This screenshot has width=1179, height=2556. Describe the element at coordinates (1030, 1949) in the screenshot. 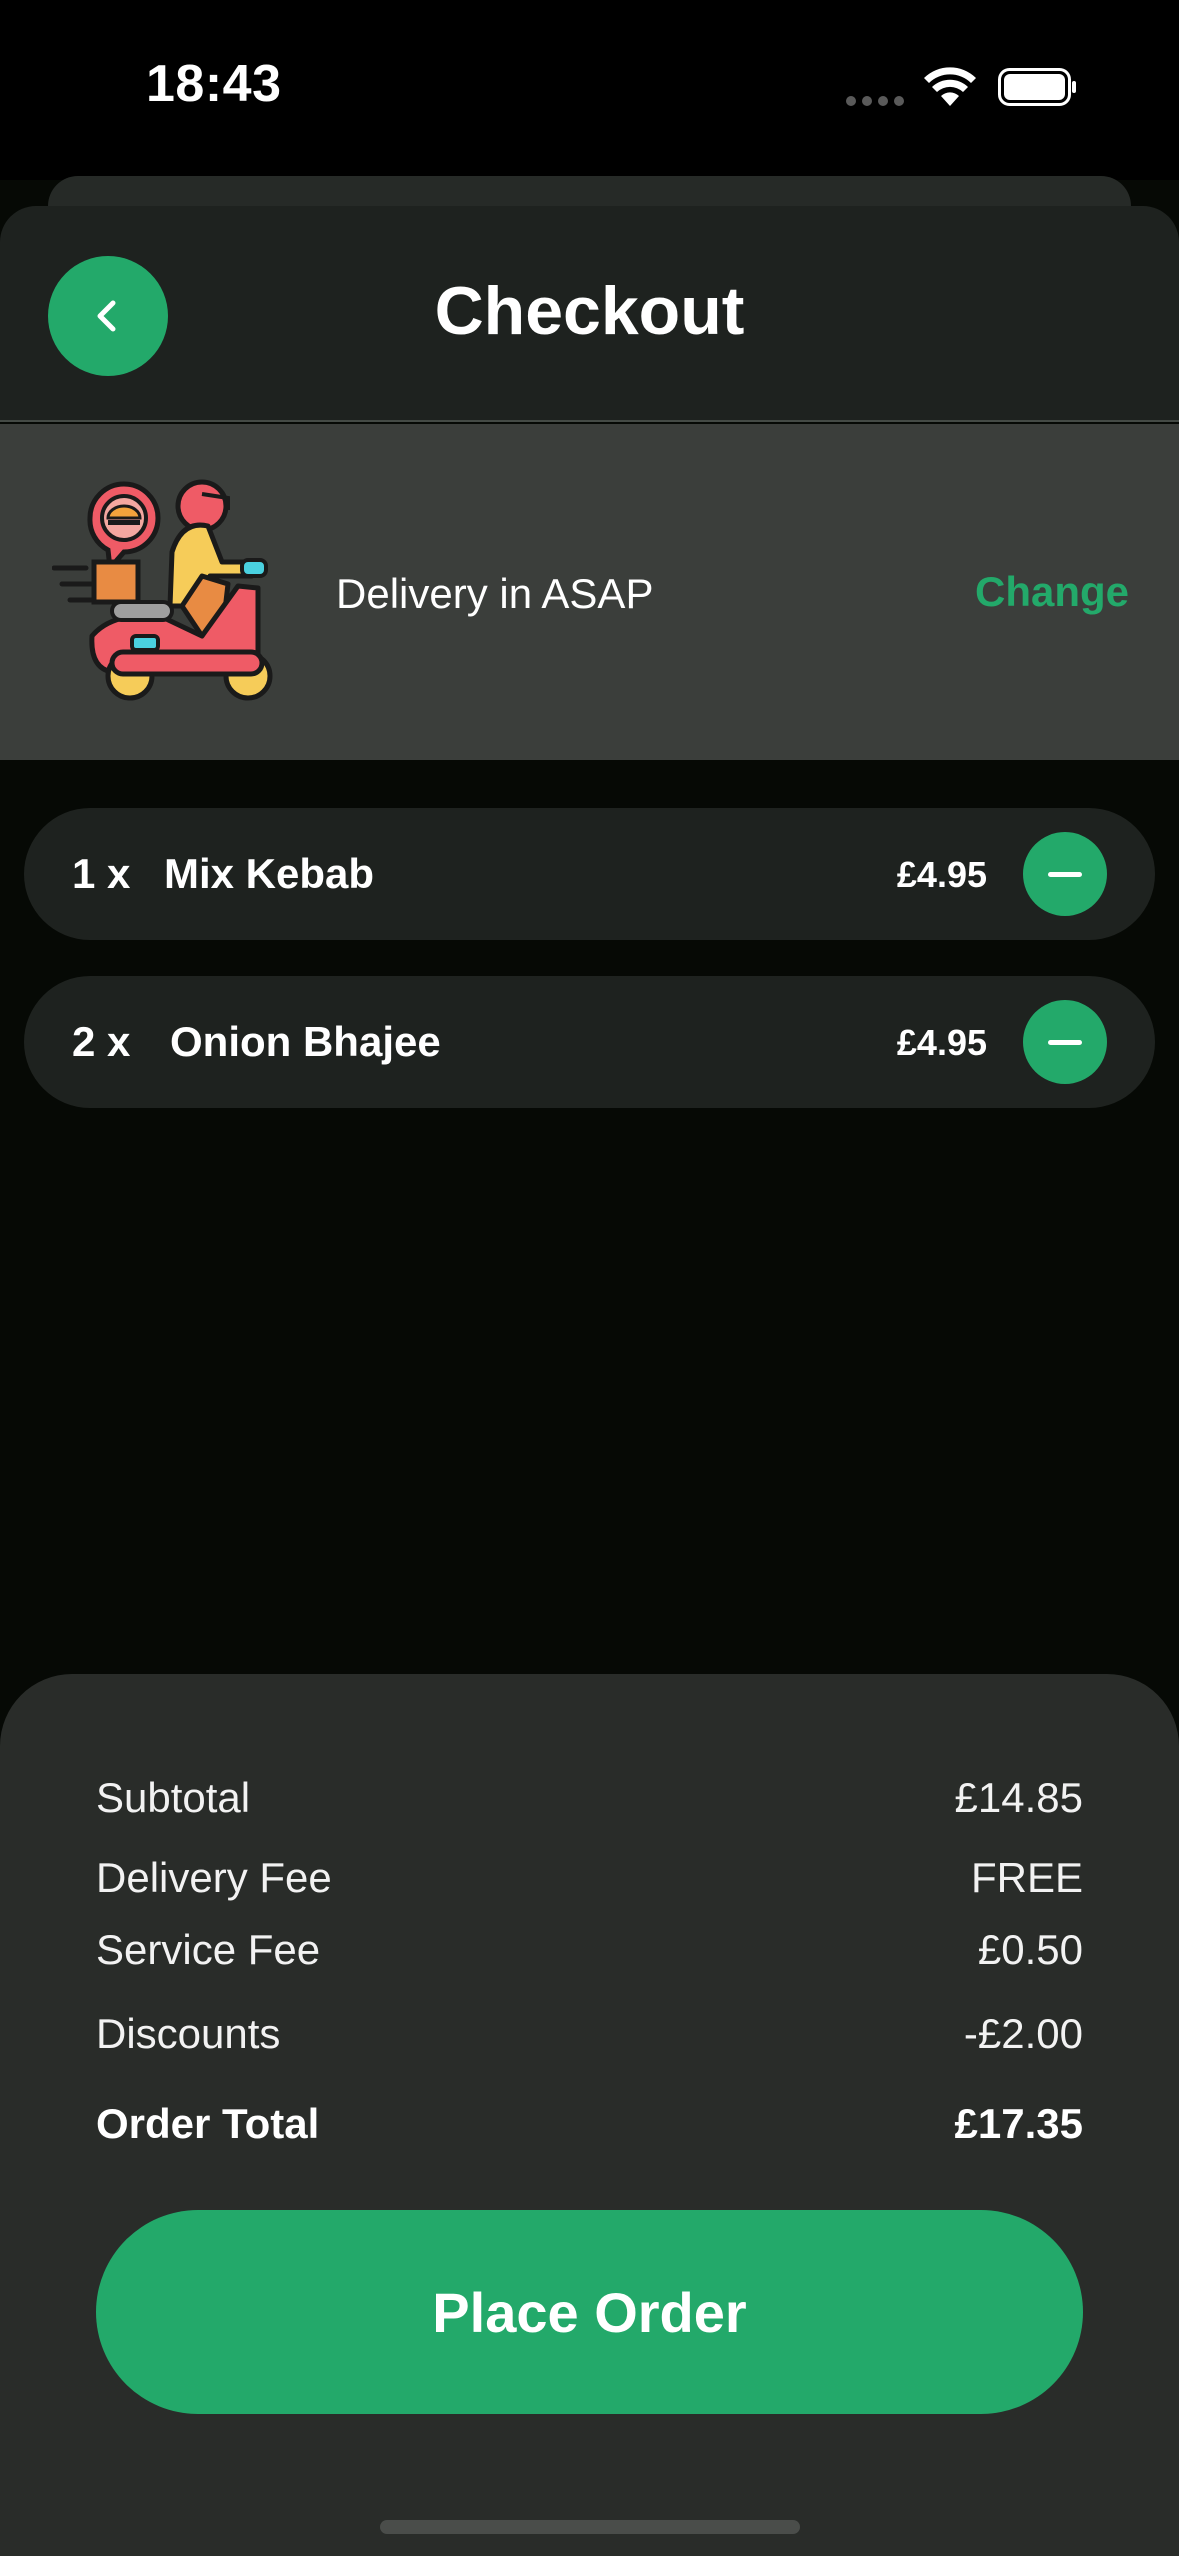

I see `service-fee-value: £0.50` at that location.